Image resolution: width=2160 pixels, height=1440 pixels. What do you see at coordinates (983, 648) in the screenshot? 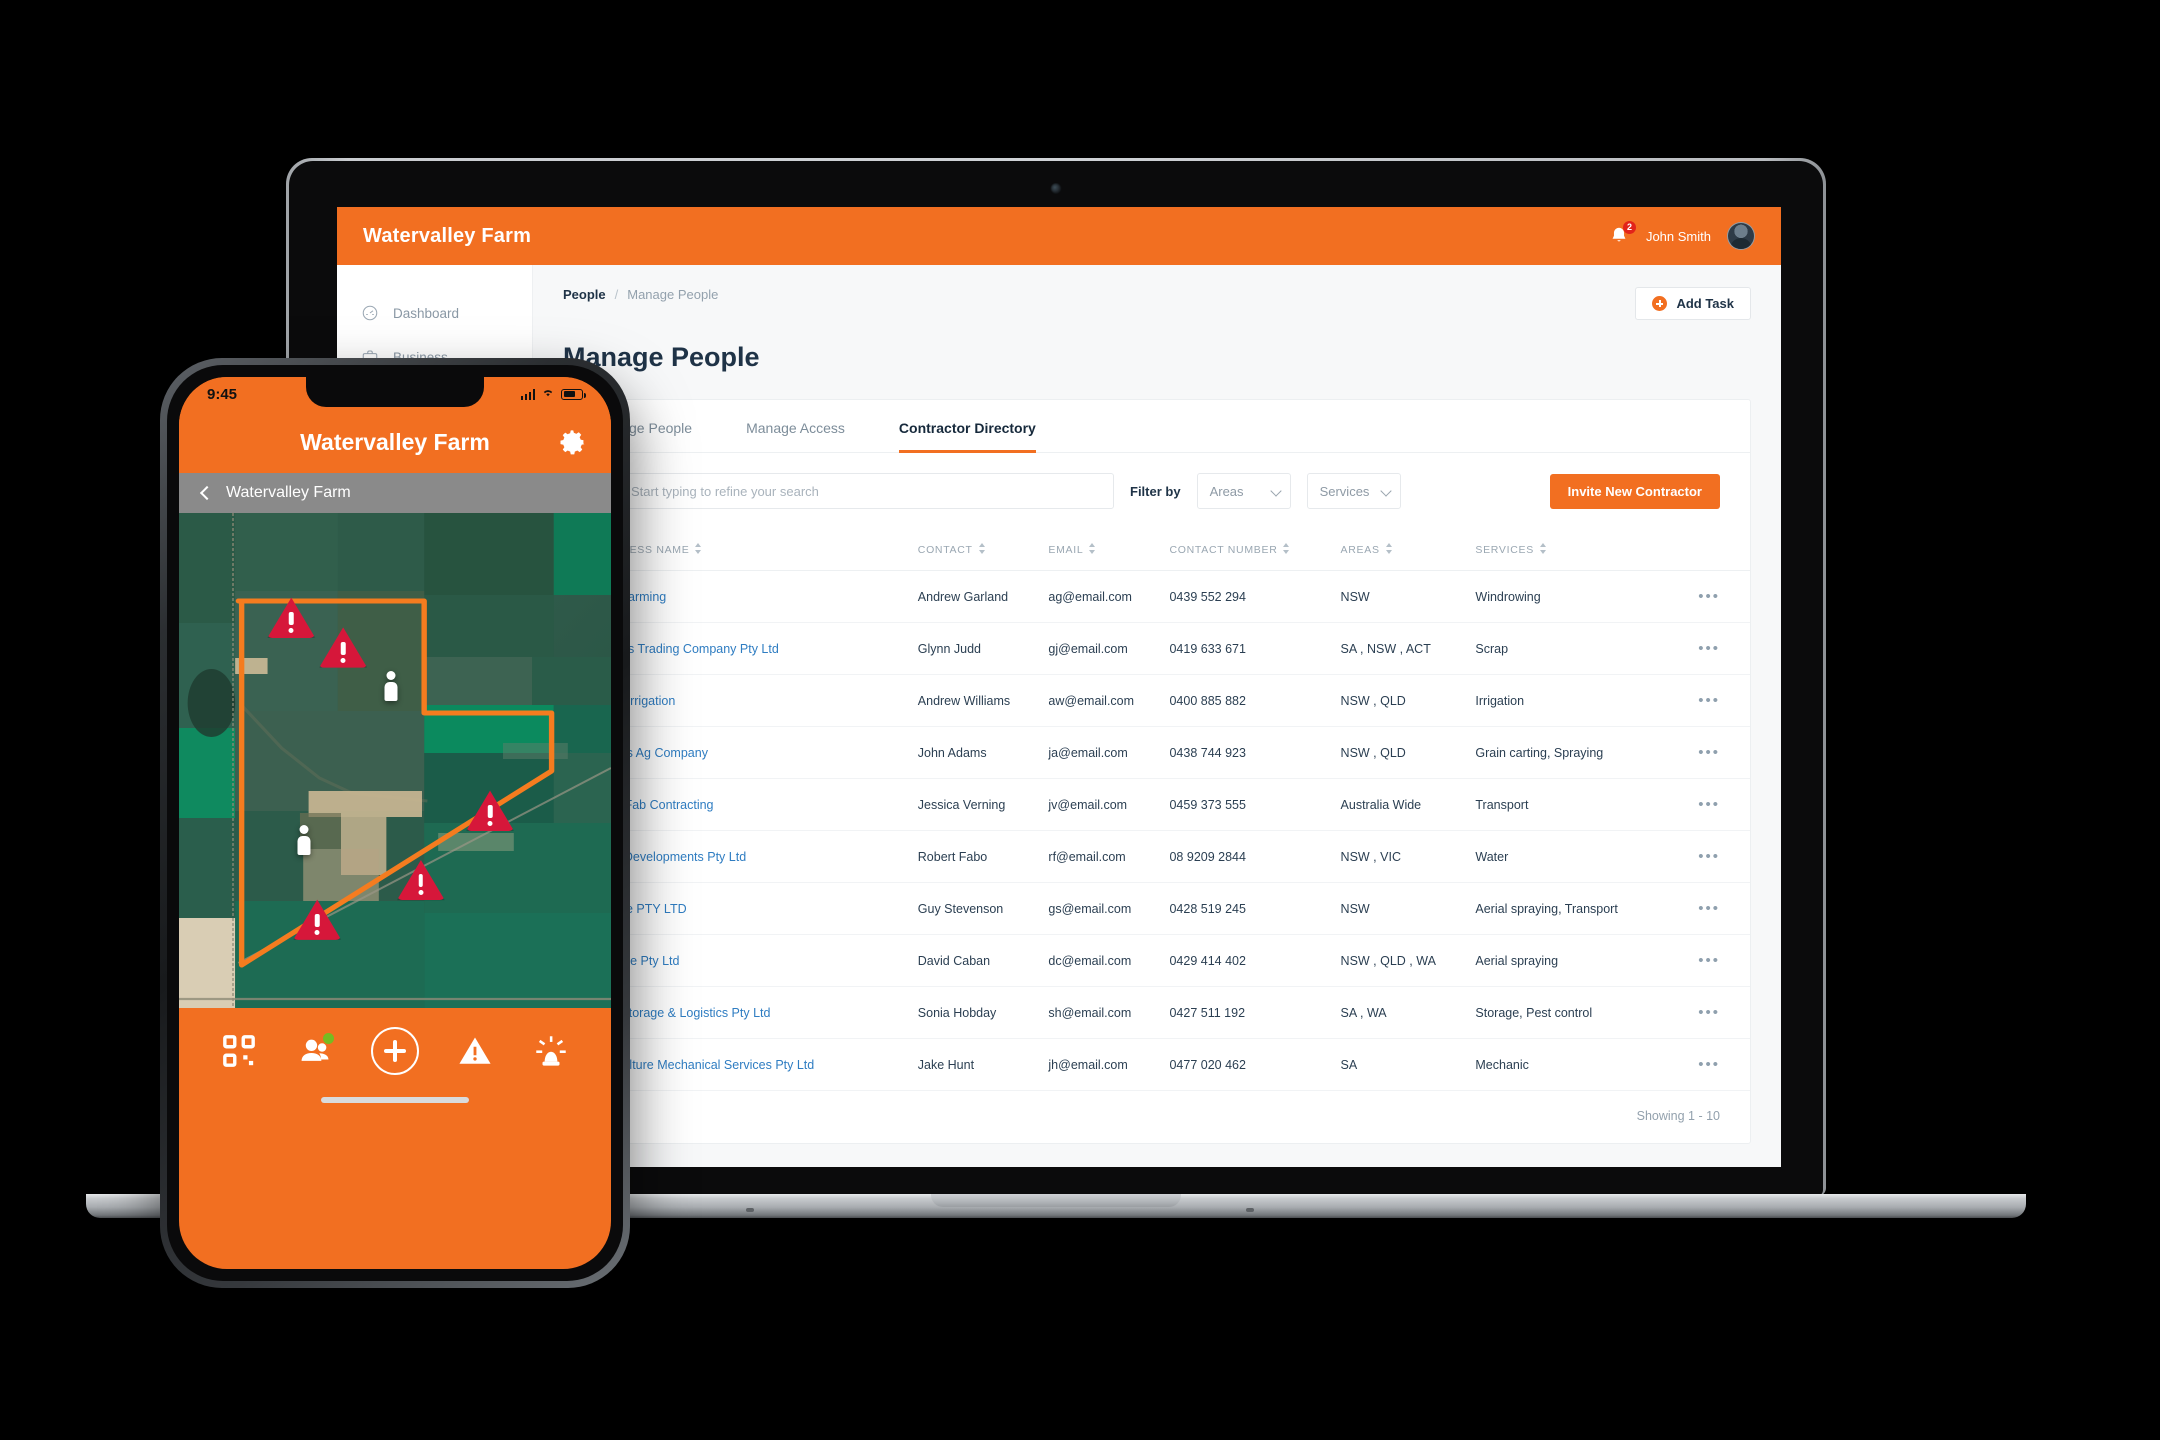
I see `cell-contact: Glynn Judd` at bounding box center [983, 648].